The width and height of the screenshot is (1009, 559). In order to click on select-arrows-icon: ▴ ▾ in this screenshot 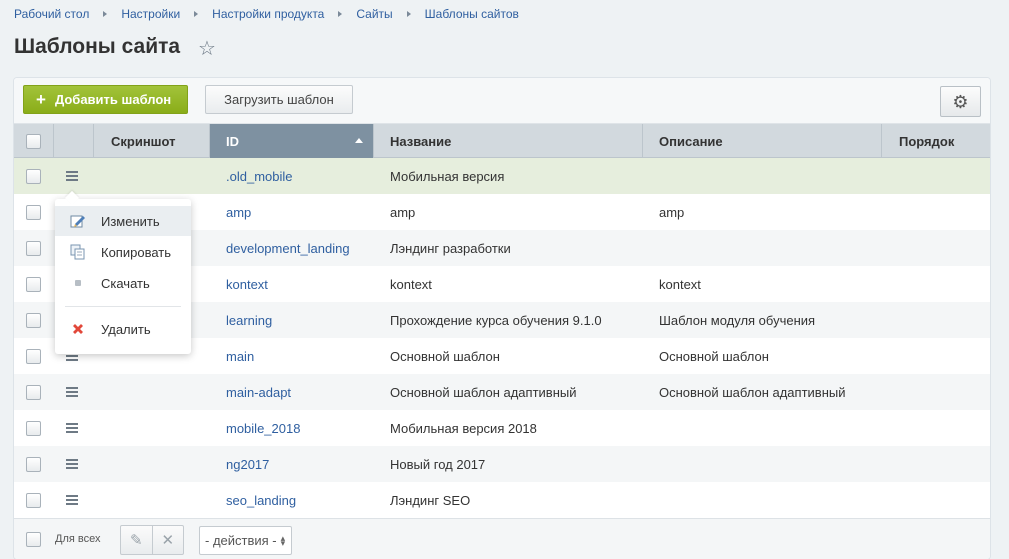, I will do `click(283, 540)`.